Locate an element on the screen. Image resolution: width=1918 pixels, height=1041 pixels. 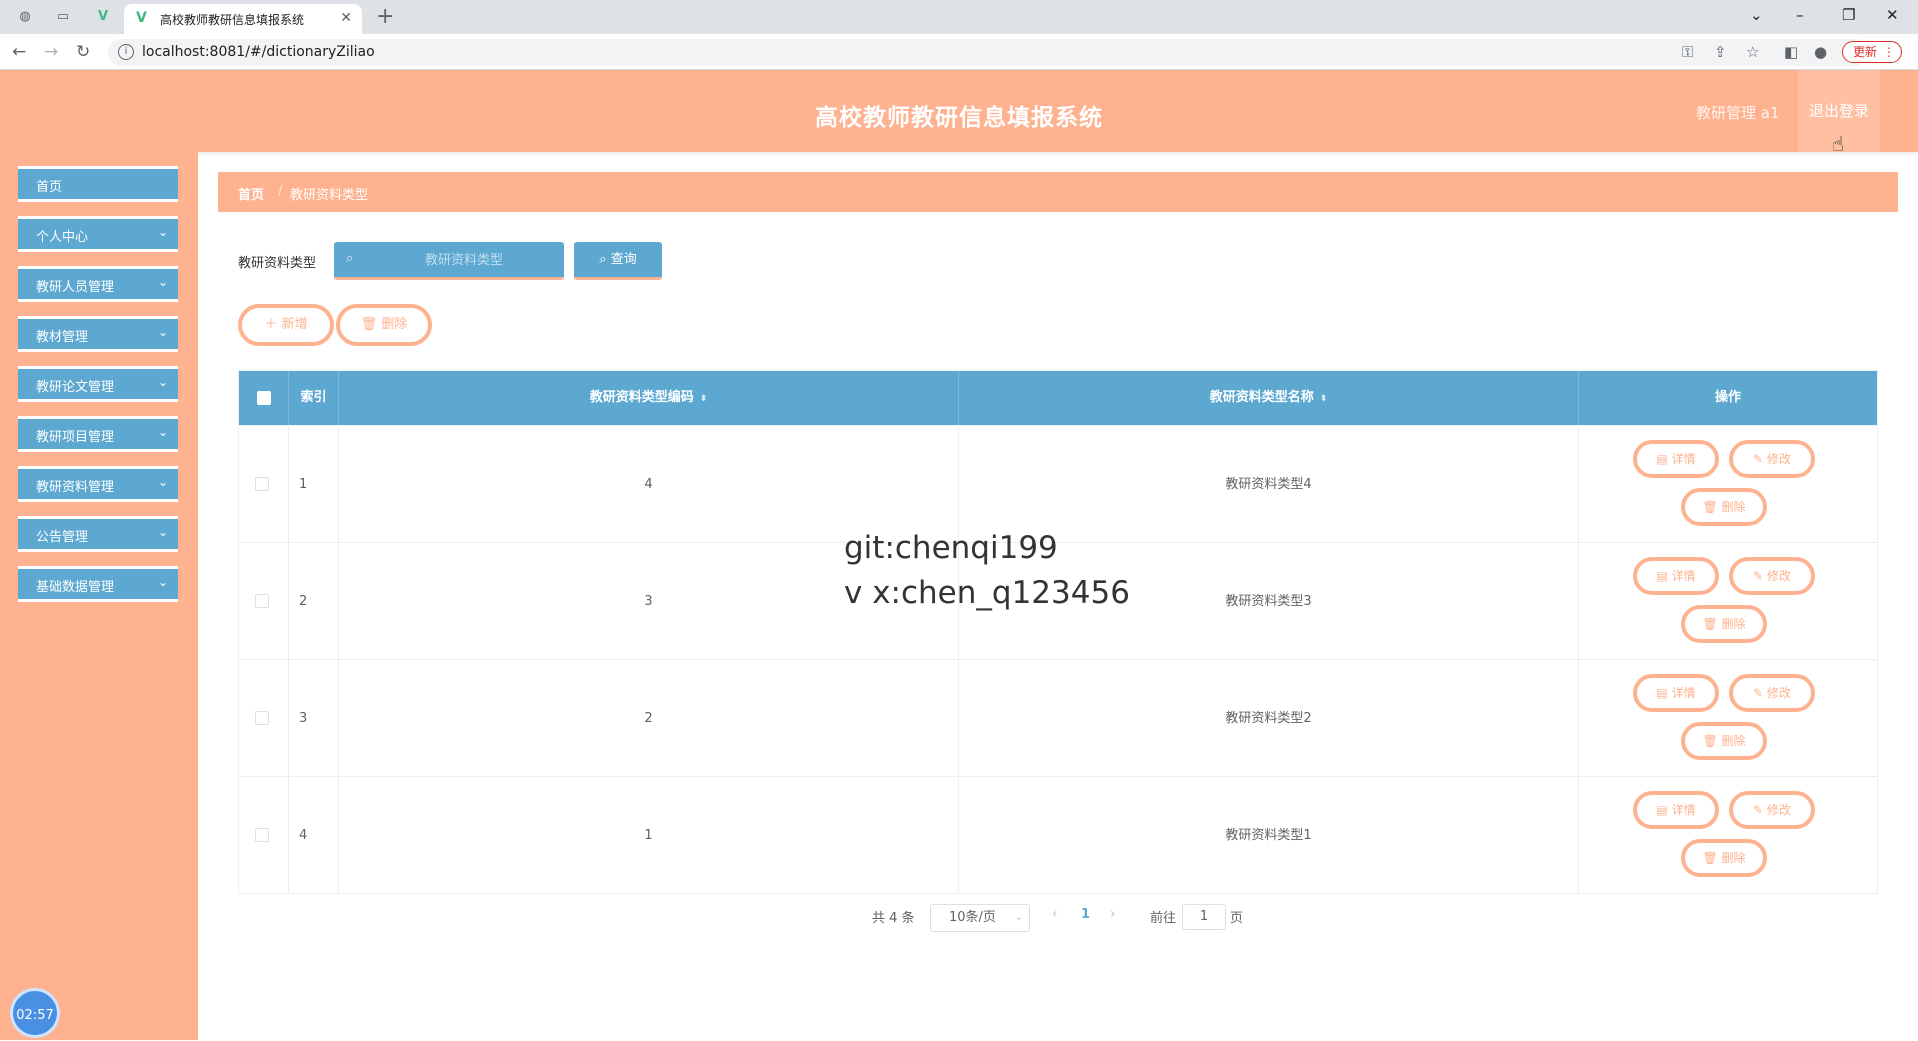
sidebar-item-project-management: 教研项目管理 ⌄ is located at coordinates (98, 434).